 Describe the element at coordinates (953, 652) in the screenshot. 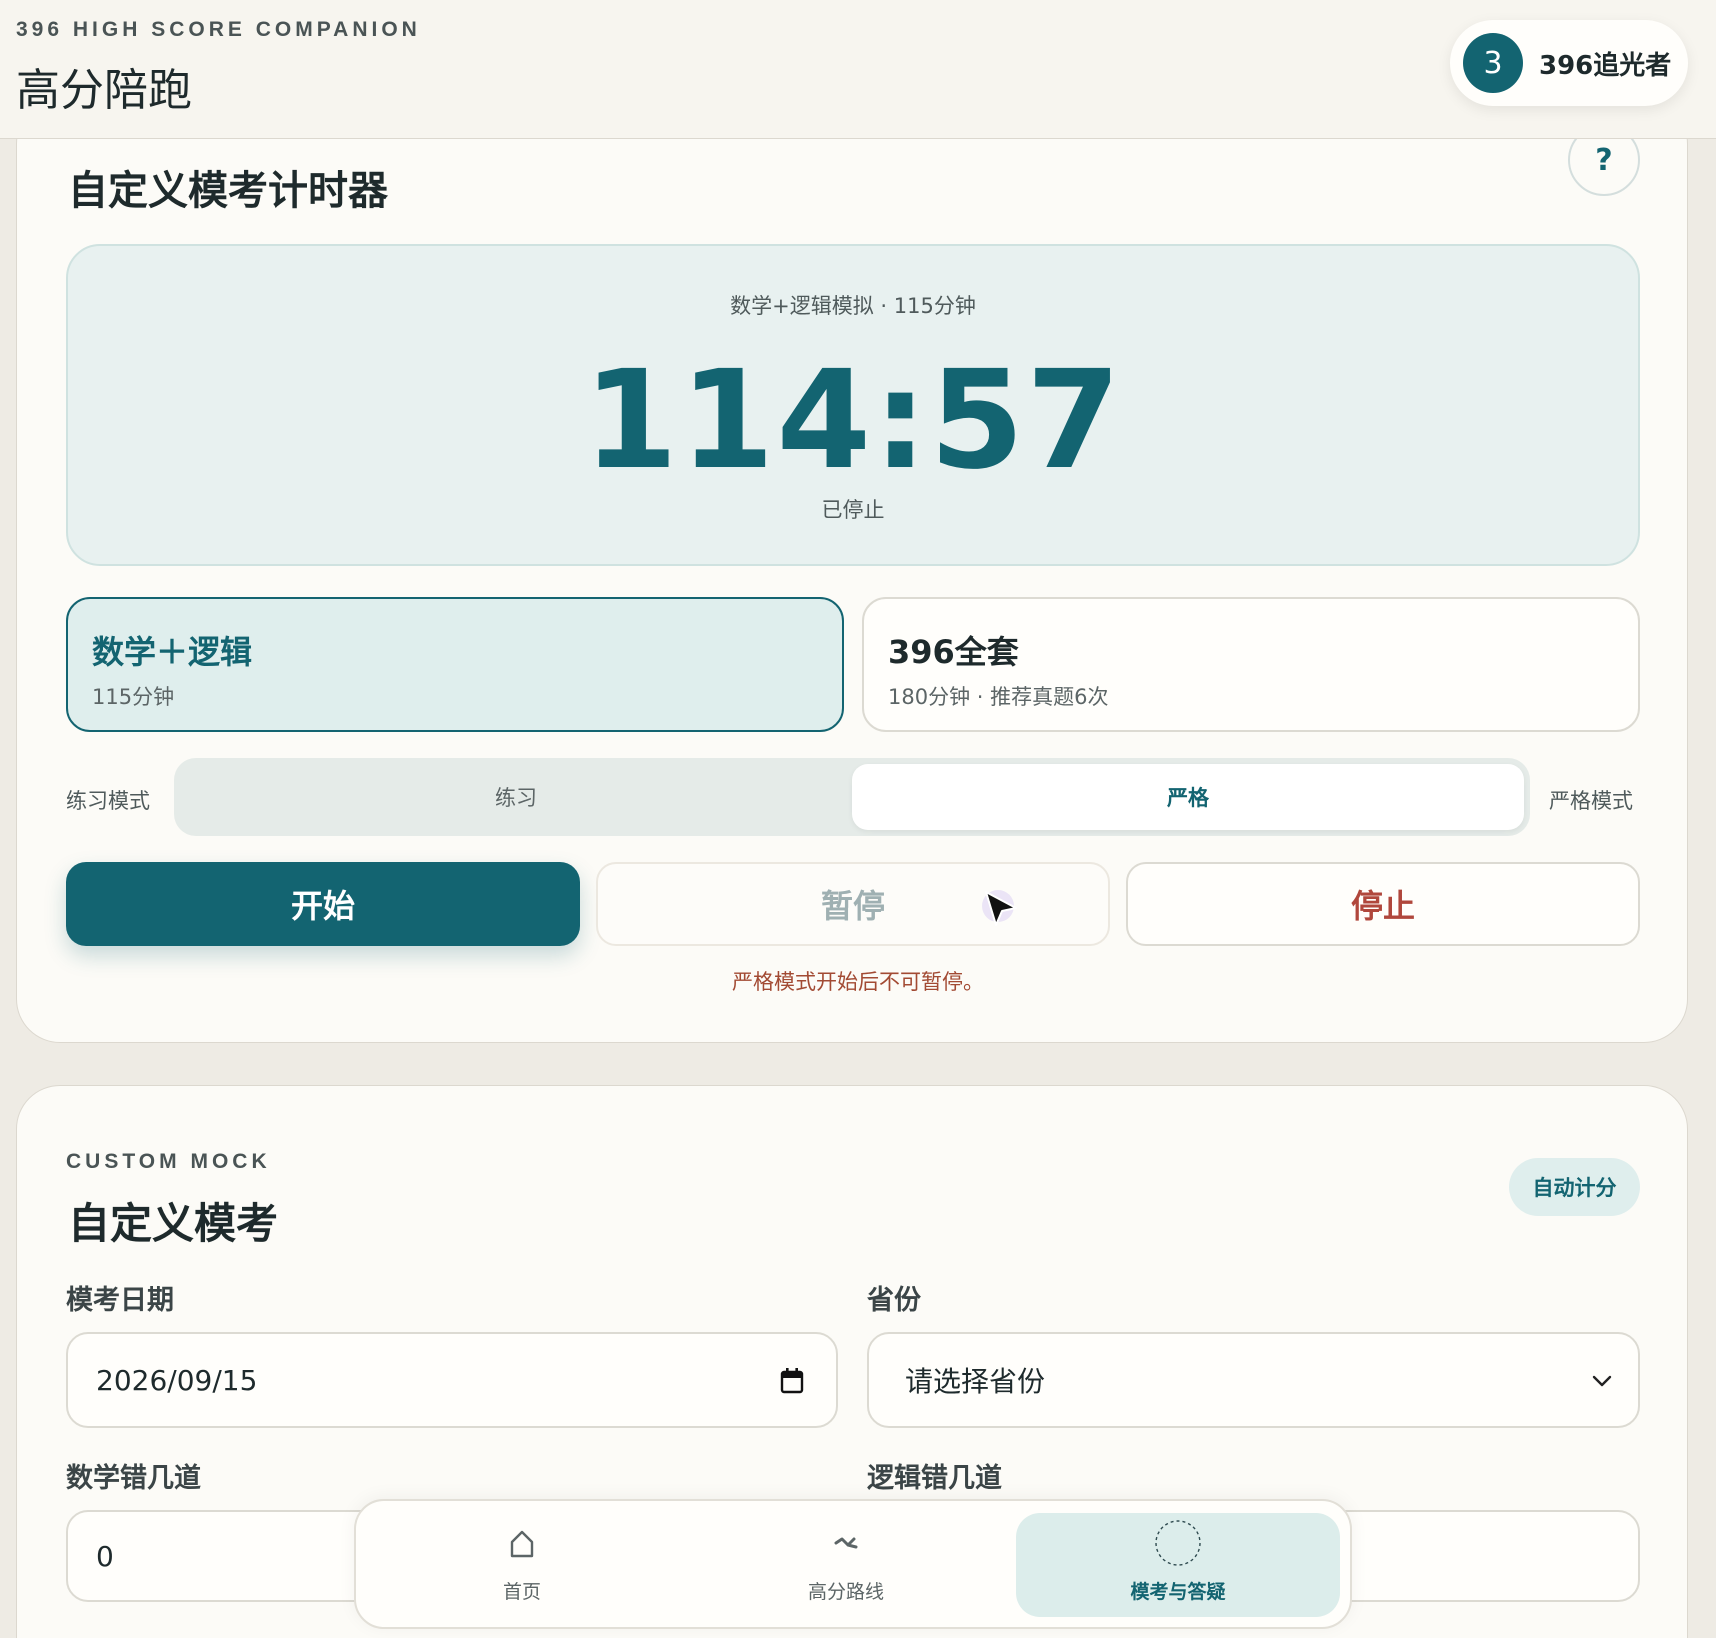

I see `preset-name: 396全套` at that location.